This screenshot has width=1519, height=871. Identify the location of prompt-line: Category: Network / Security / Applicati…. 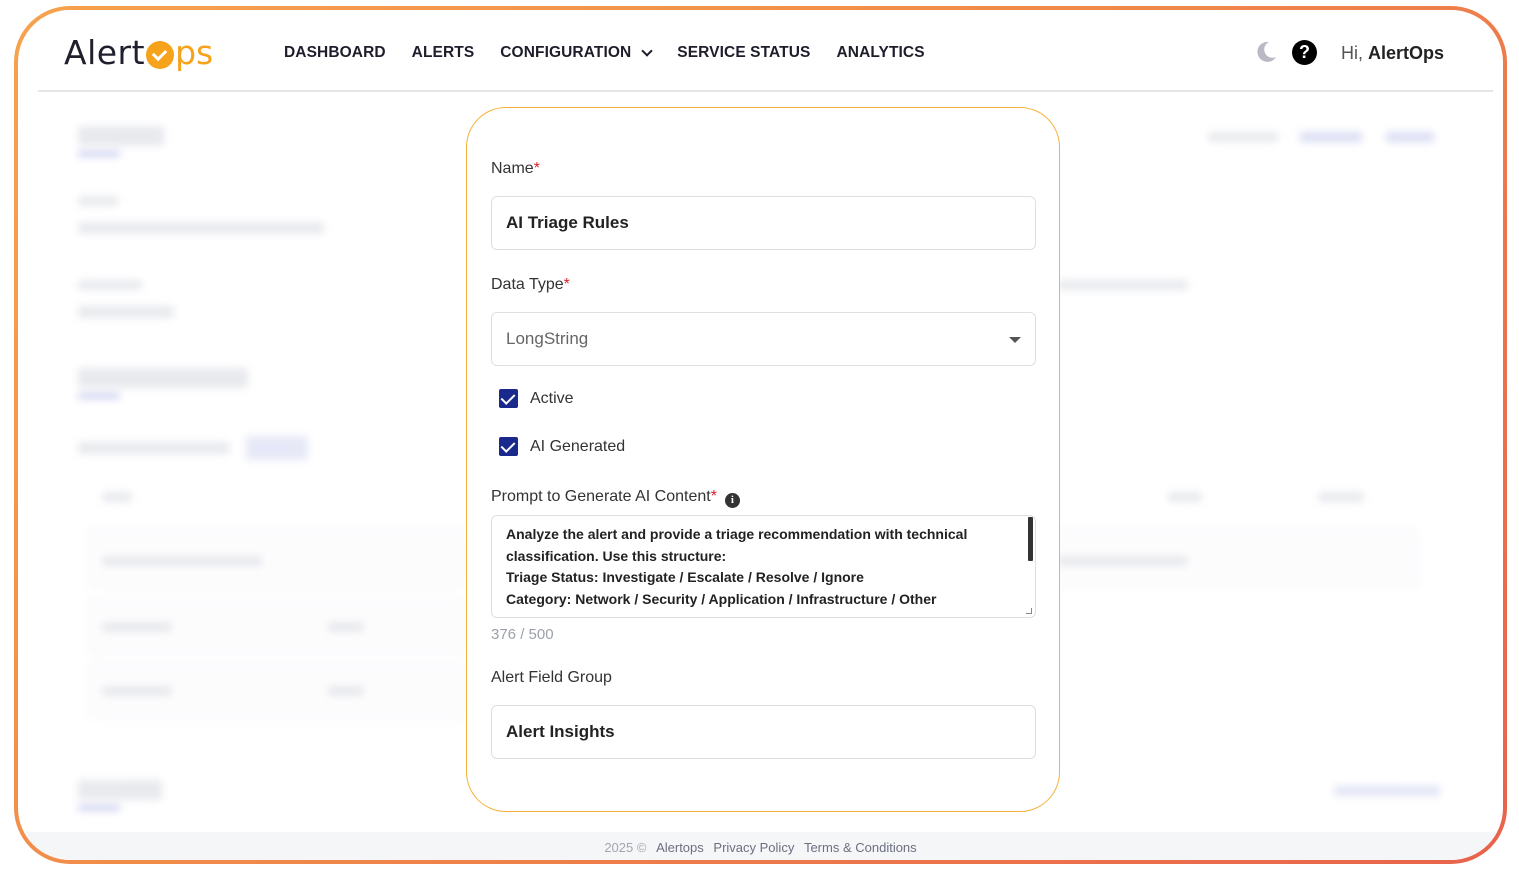
(721, 599).